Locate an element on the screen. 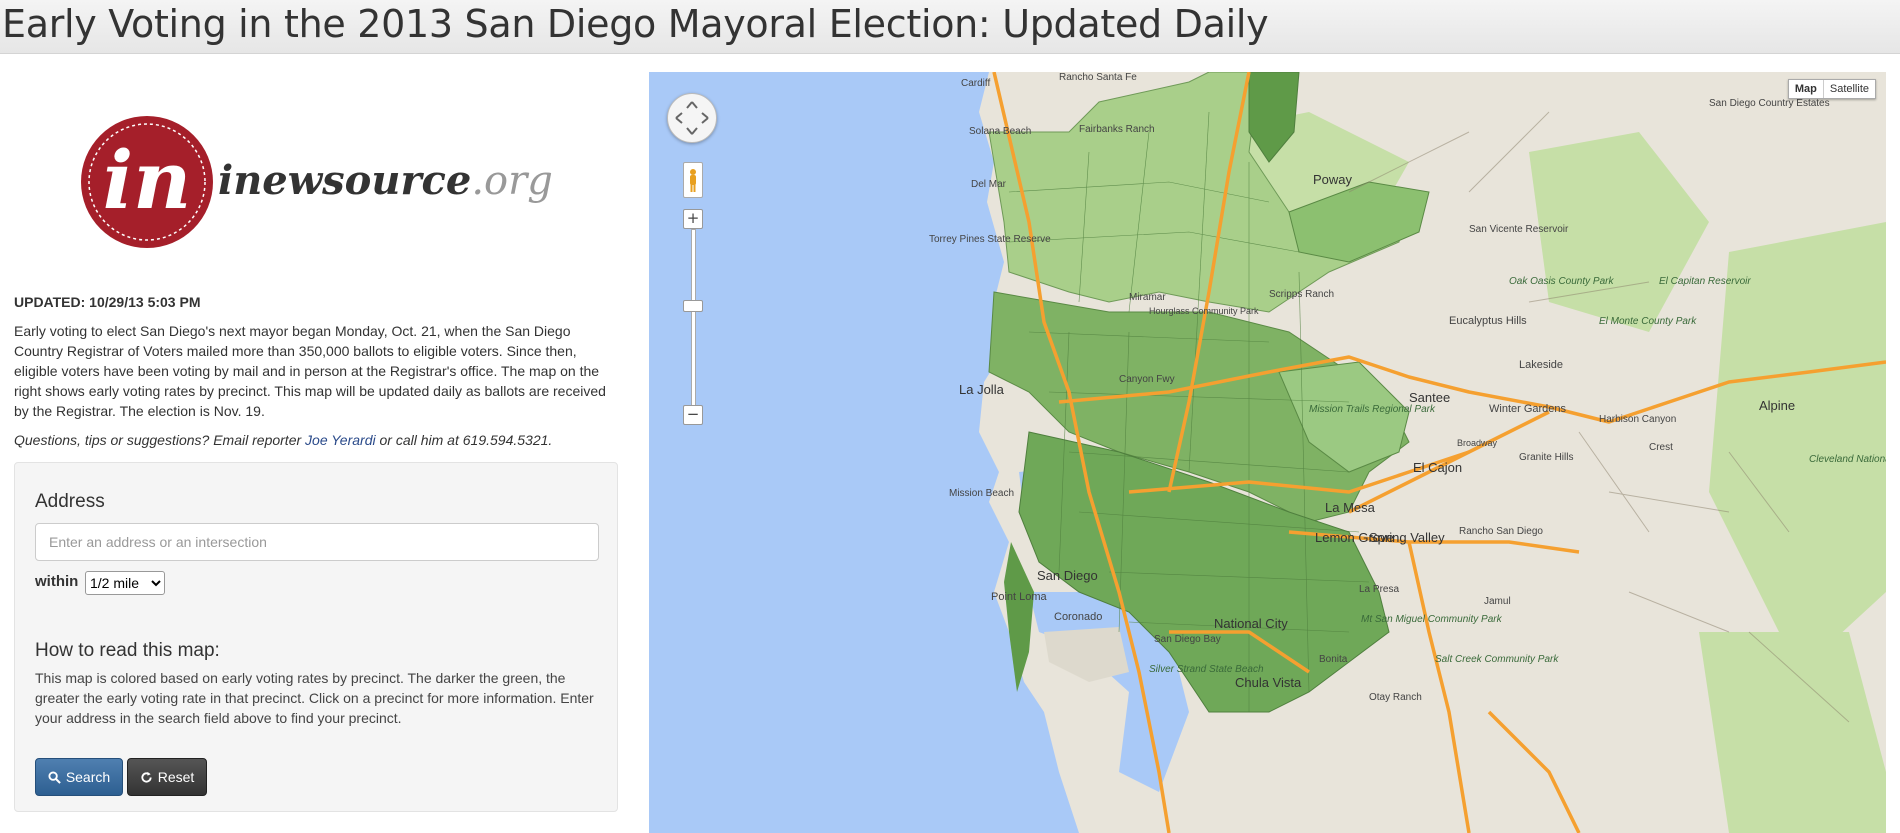  svg-text: Jamul is located at coordinates (1497, 601).